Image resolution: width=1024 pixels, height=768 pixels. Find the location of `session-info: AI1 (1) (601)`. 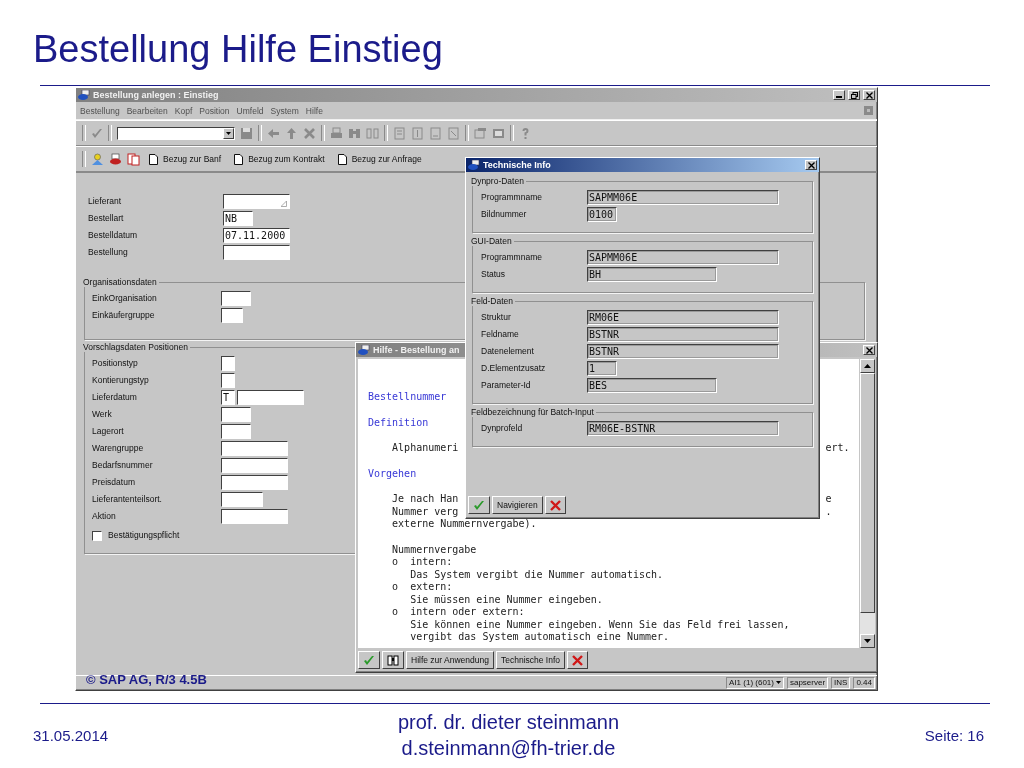

session-info: AI1 (1) (601) is located at coordinates (755, 682).